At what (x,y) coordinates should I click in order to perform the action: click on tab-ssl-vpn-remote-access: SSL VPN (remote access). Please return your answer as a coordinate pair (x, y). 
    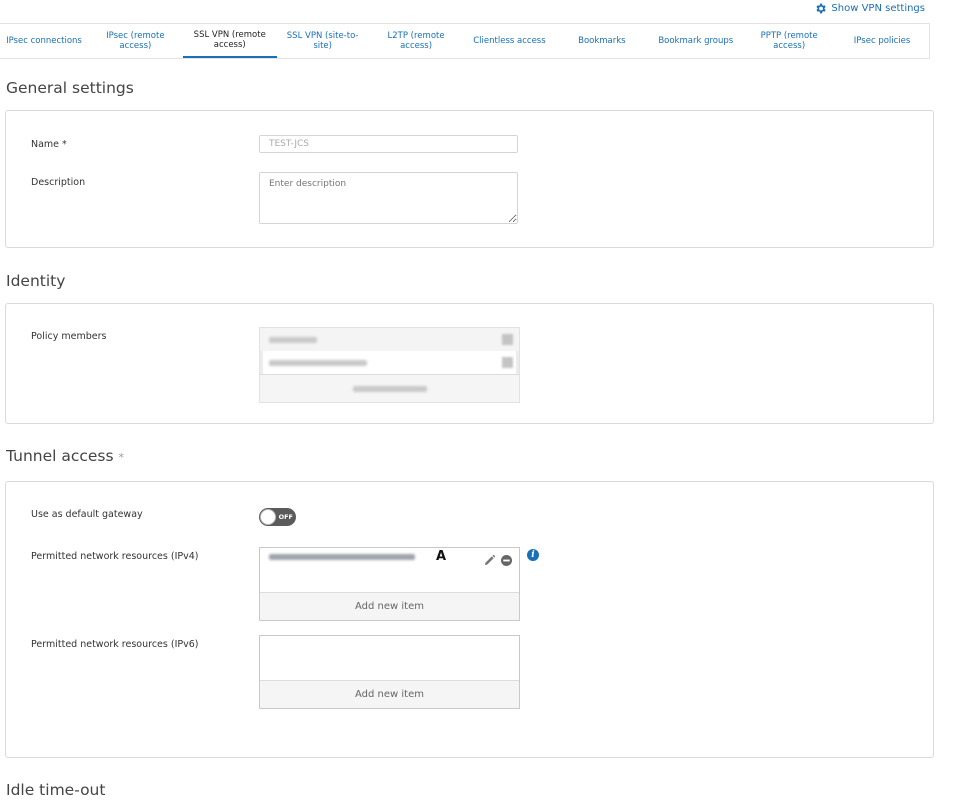
    Looking at the image, I should click on (229, 41).